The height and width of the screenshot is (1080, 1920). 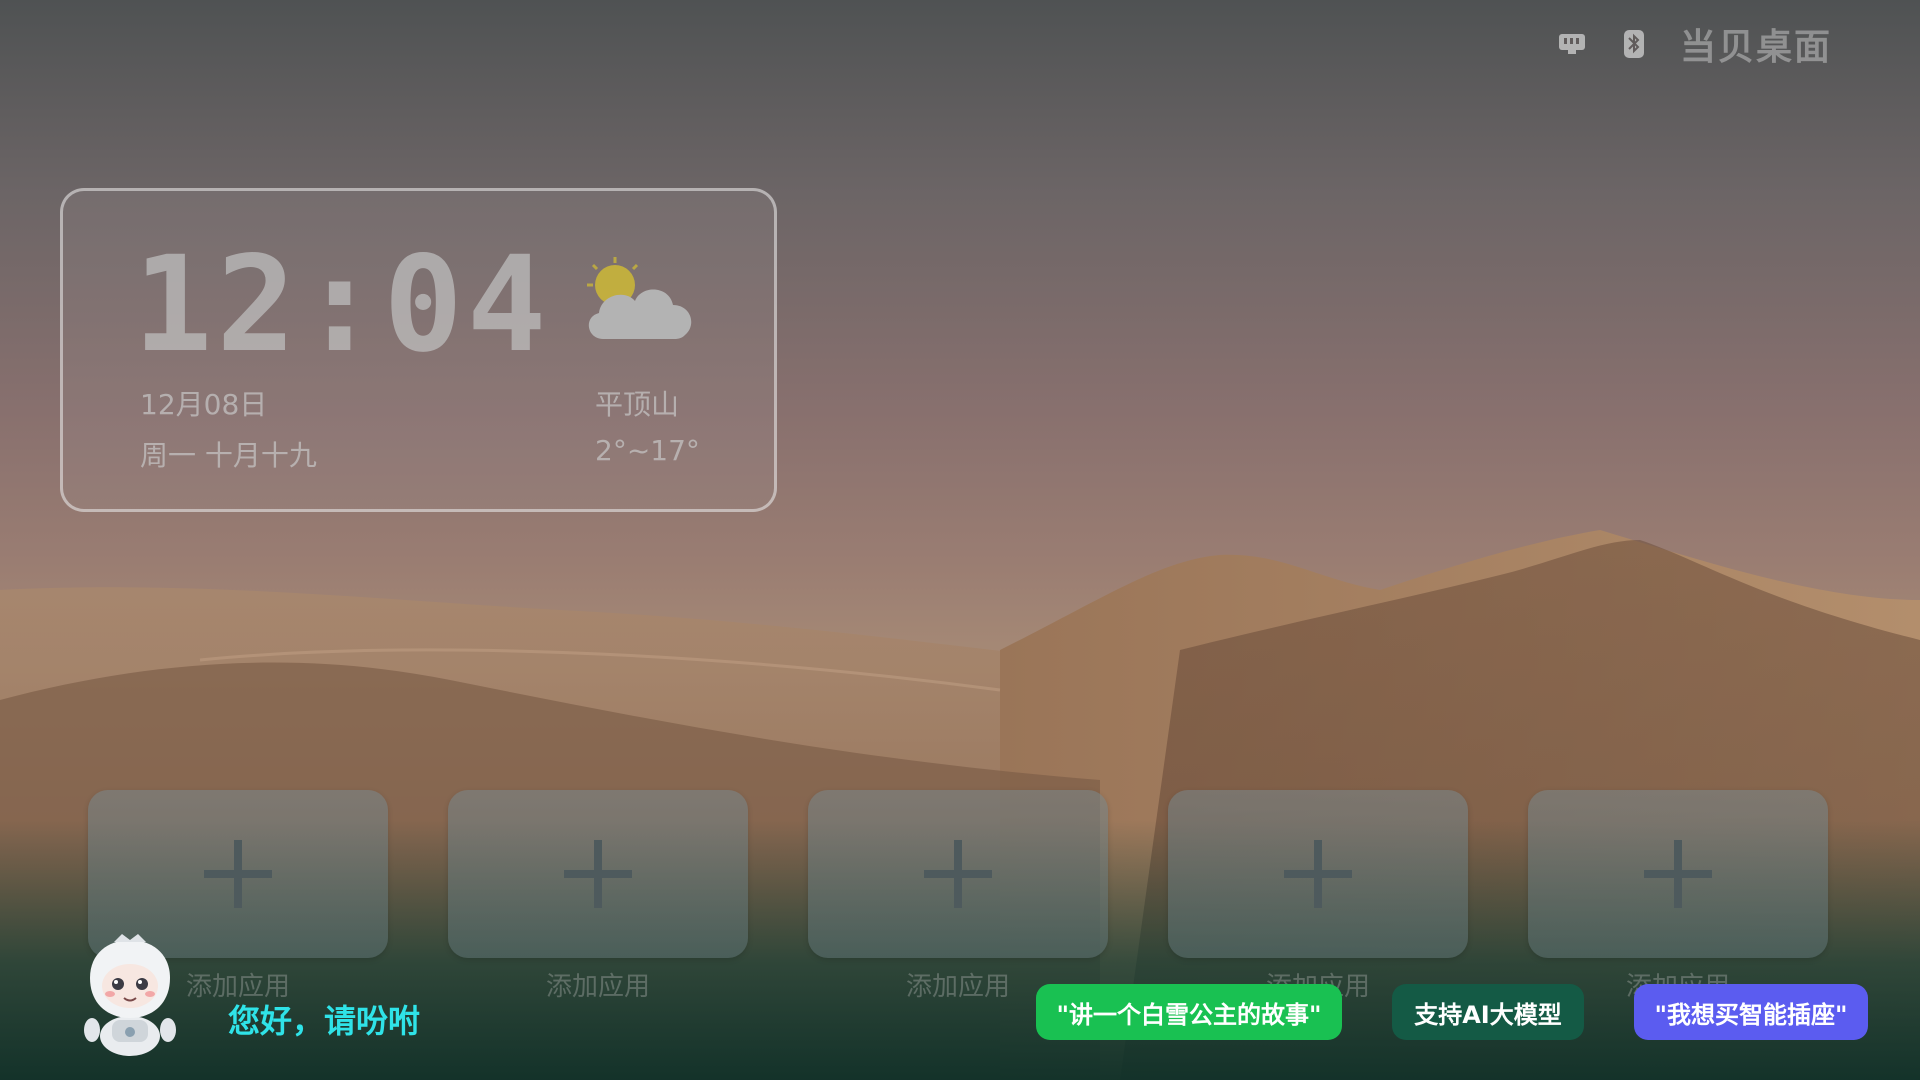 I want to click on assistant-greeting: 您好，请吩咐, so click(x=324, y=1021).